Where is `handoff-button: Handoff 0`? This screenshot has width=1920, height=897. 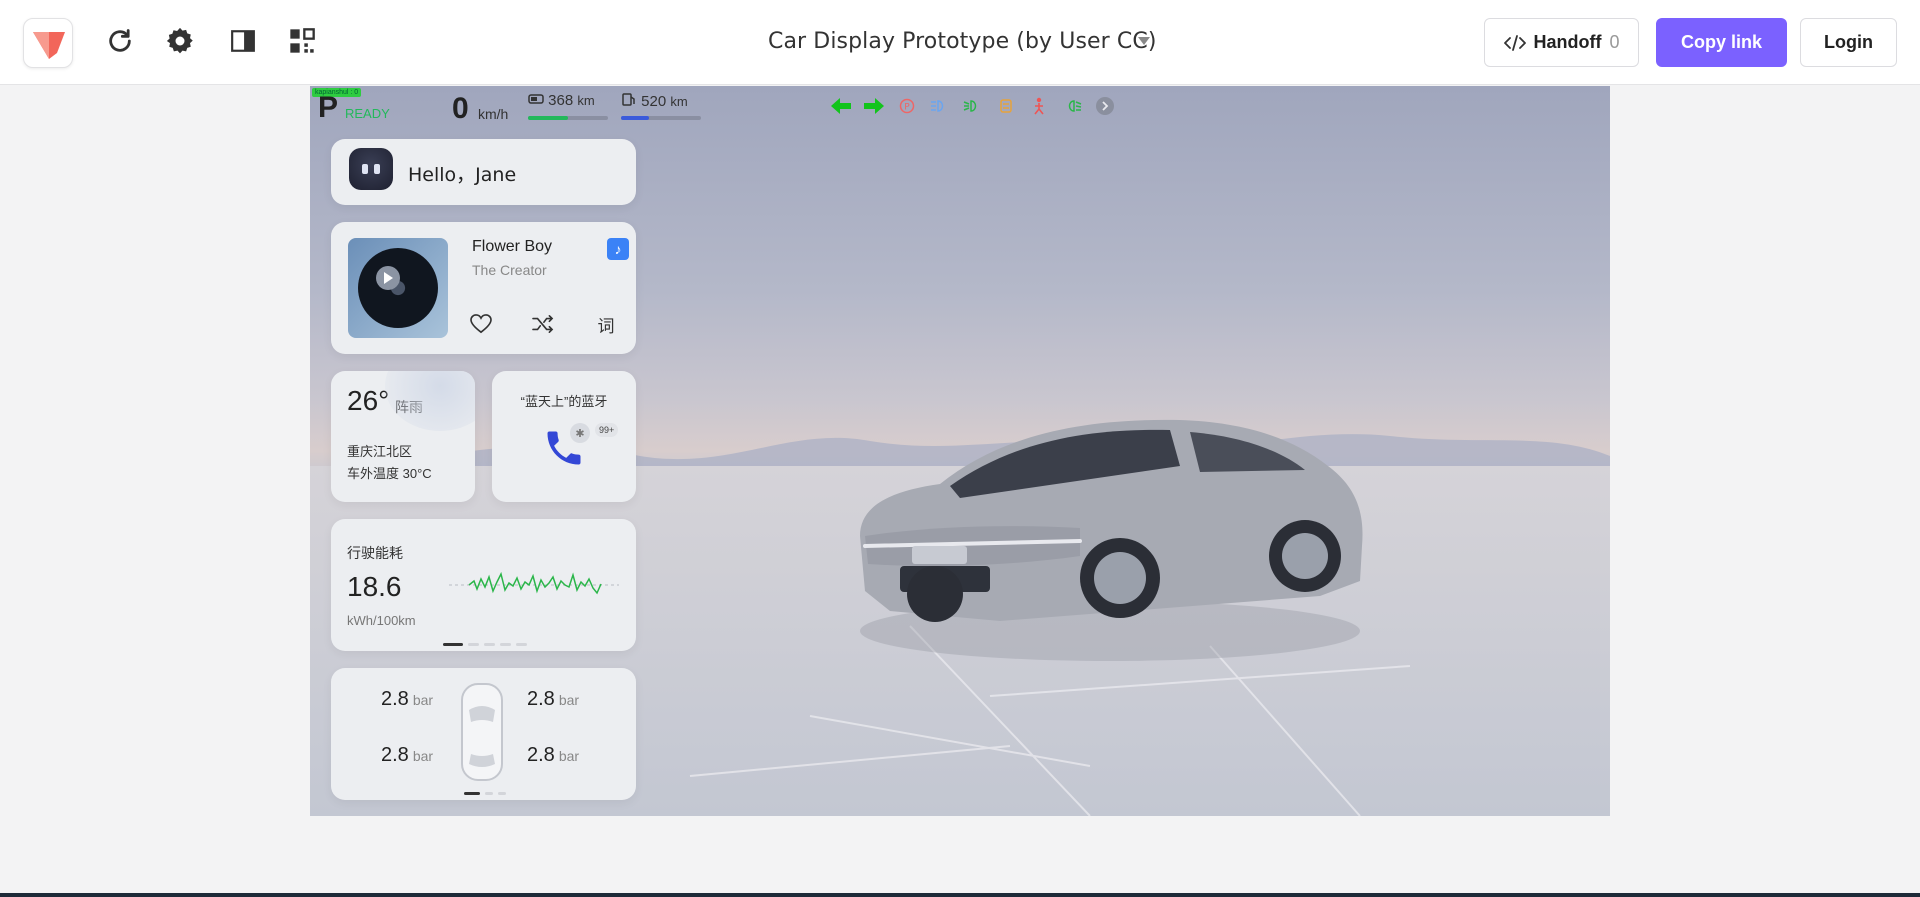
handoff-button: Handoff 0 is located at coordinates (1561, 42).